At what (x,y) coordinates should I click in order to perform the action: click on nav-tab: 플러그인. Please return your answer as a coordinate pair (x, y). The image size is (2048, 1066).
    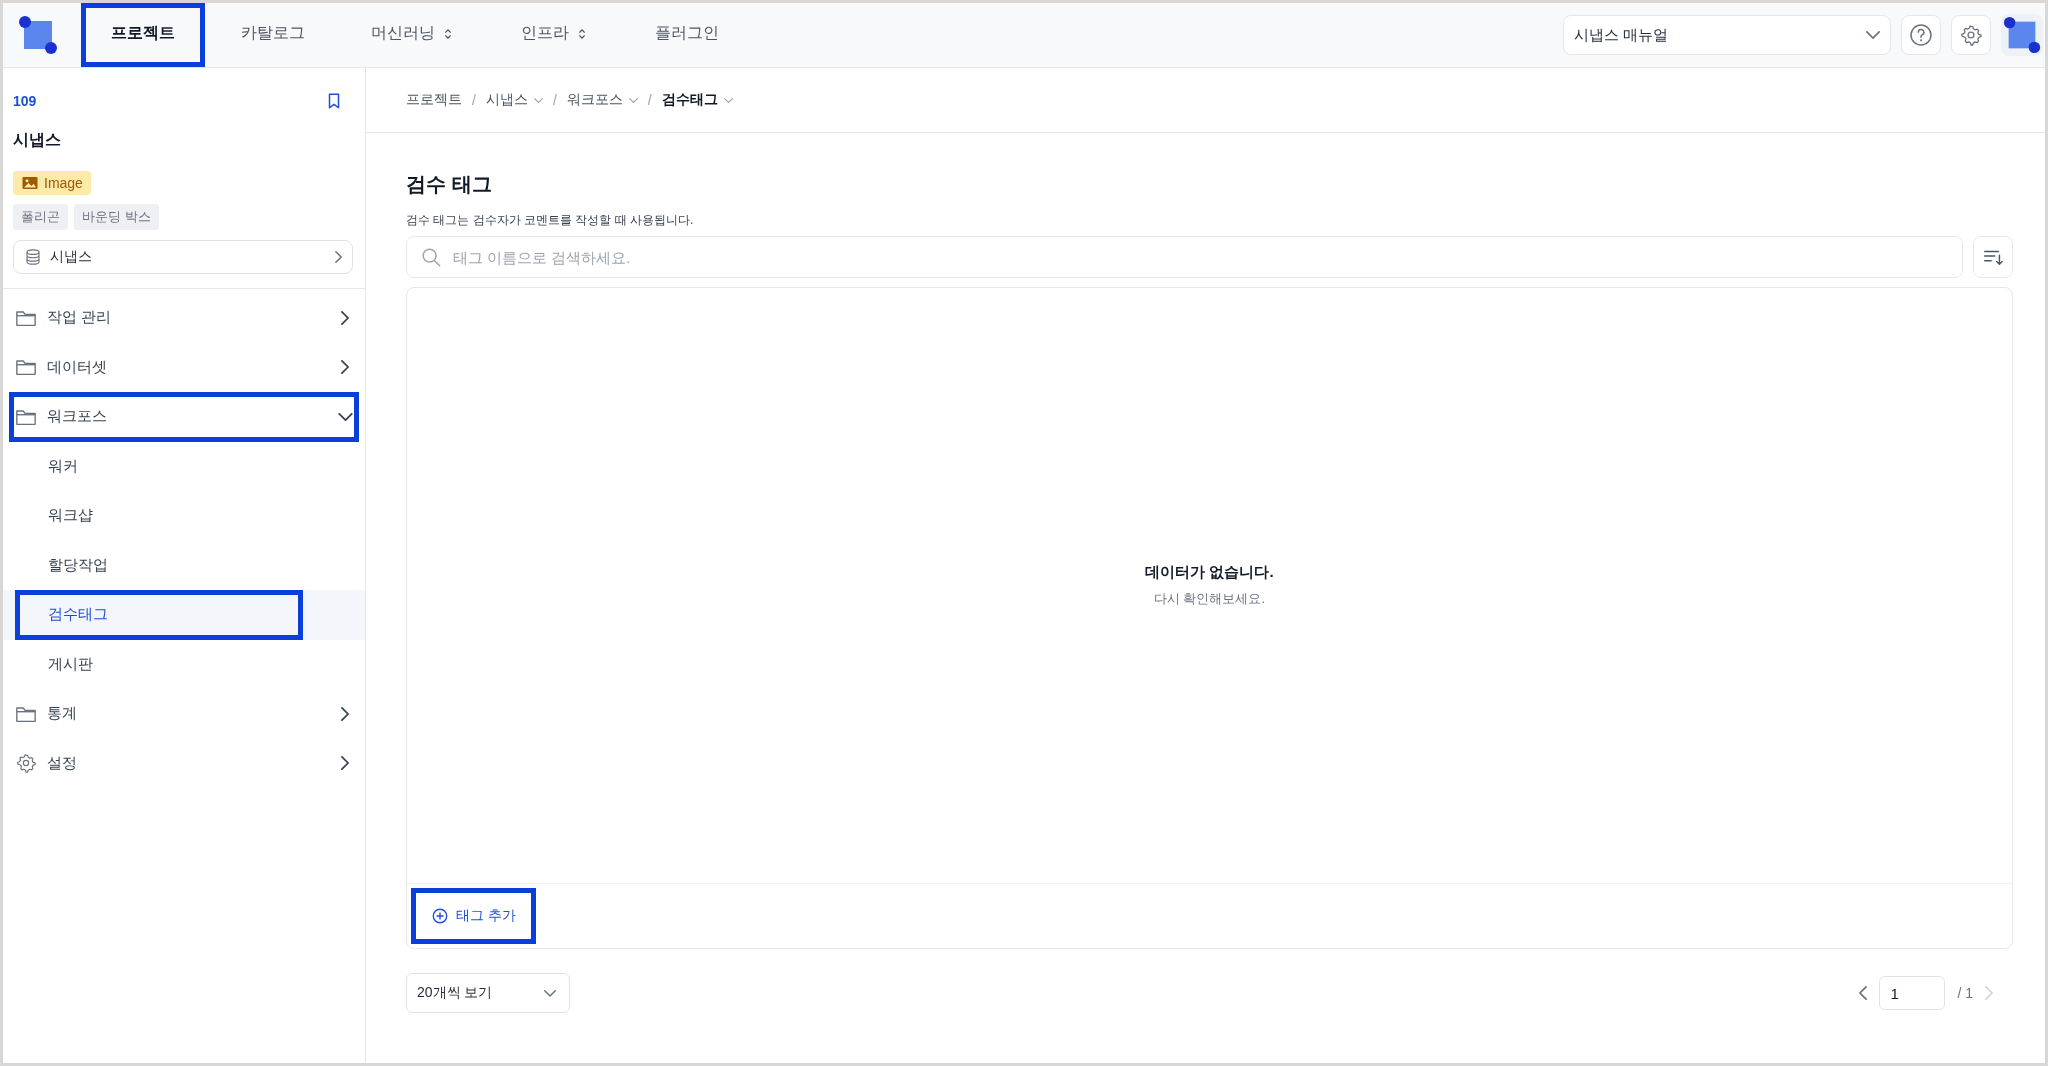
    Looking at the image, I should click on (687, 35).